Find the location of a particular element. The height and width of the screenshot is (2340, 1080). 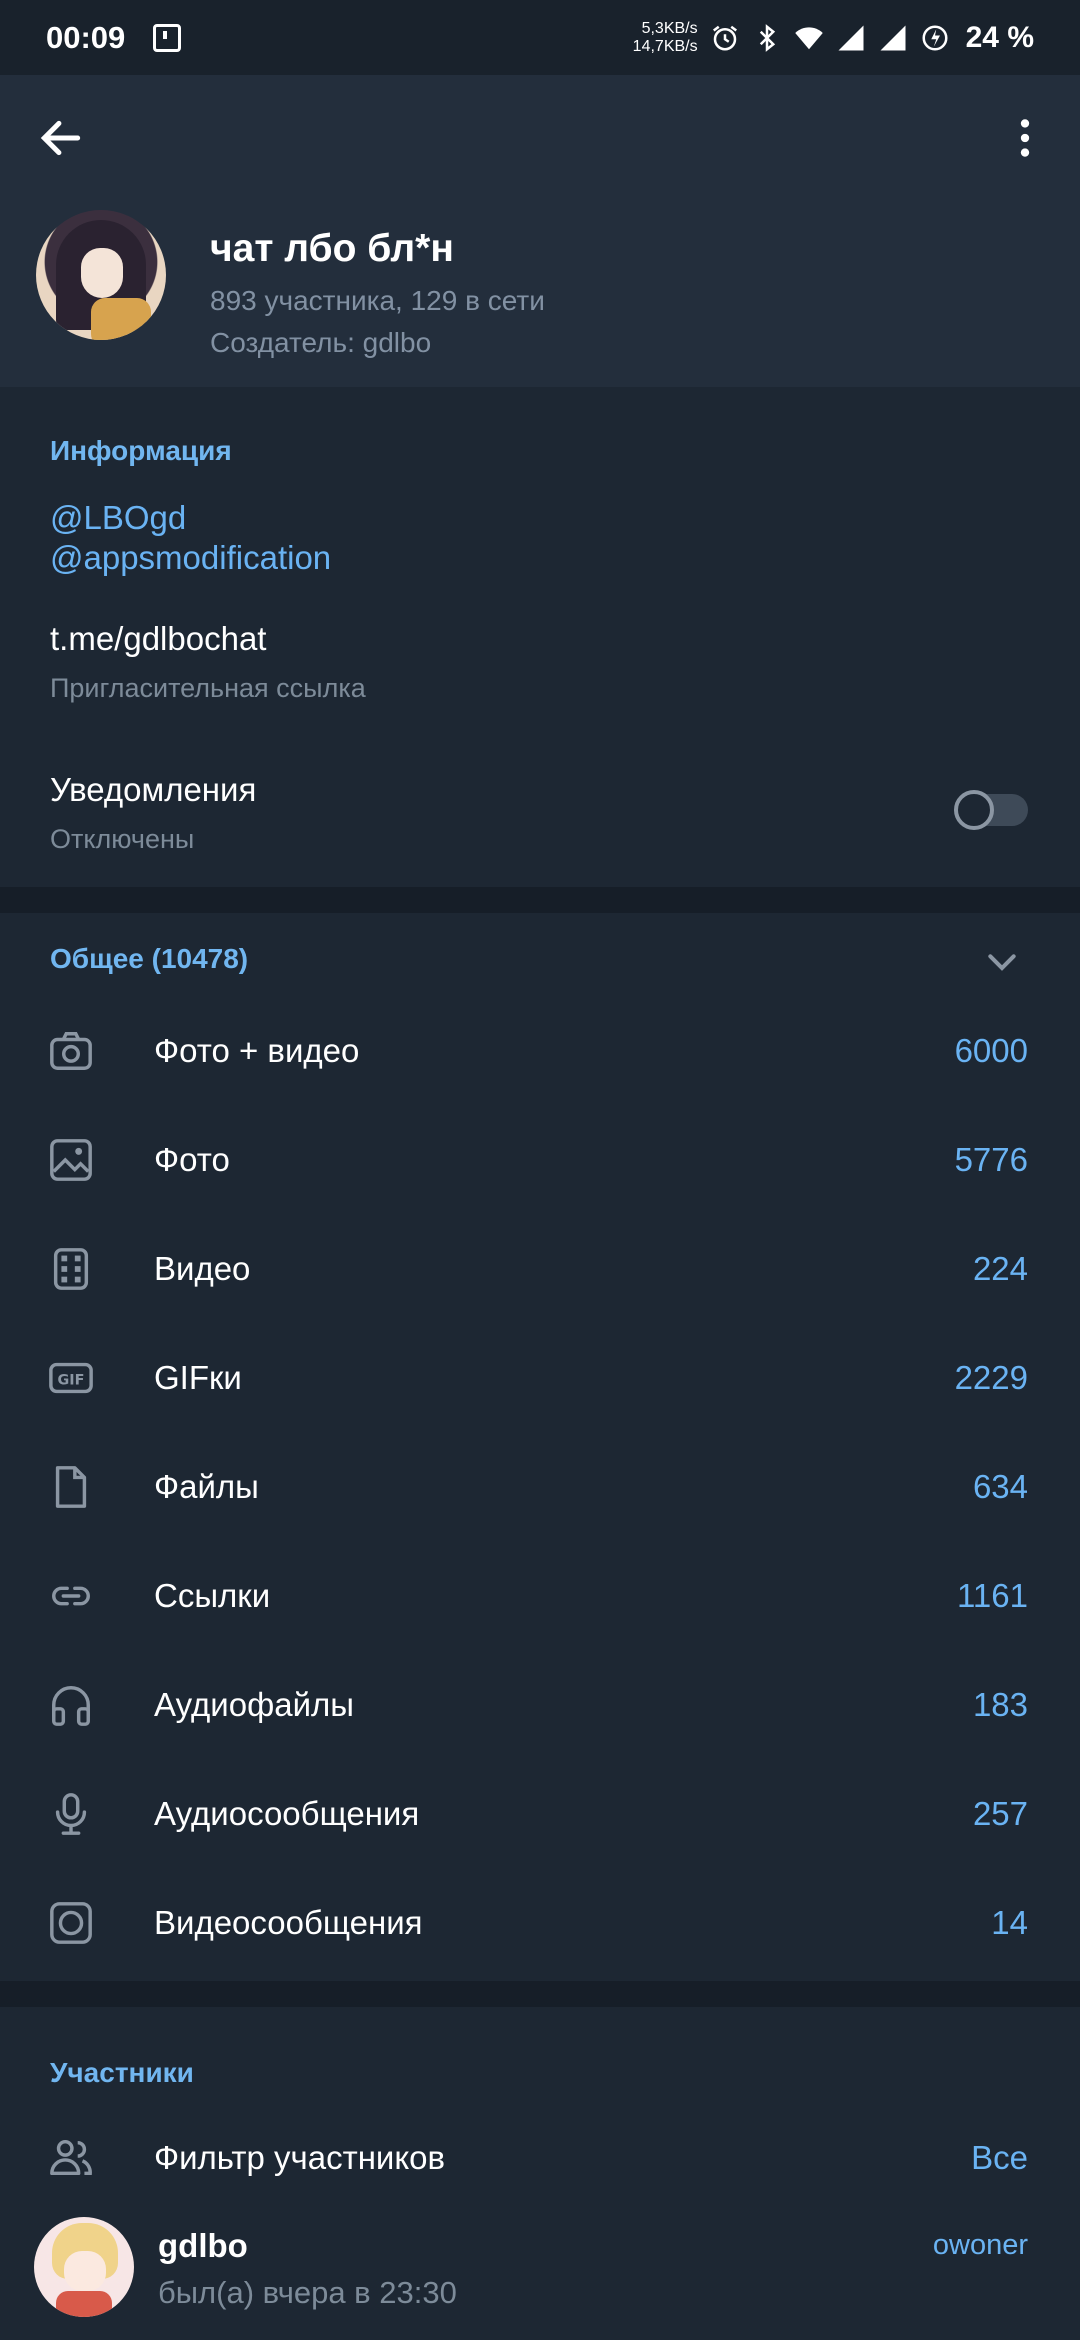

chat-members-count: 893 участника, 129 в сети is located at coordinates (377, 300).